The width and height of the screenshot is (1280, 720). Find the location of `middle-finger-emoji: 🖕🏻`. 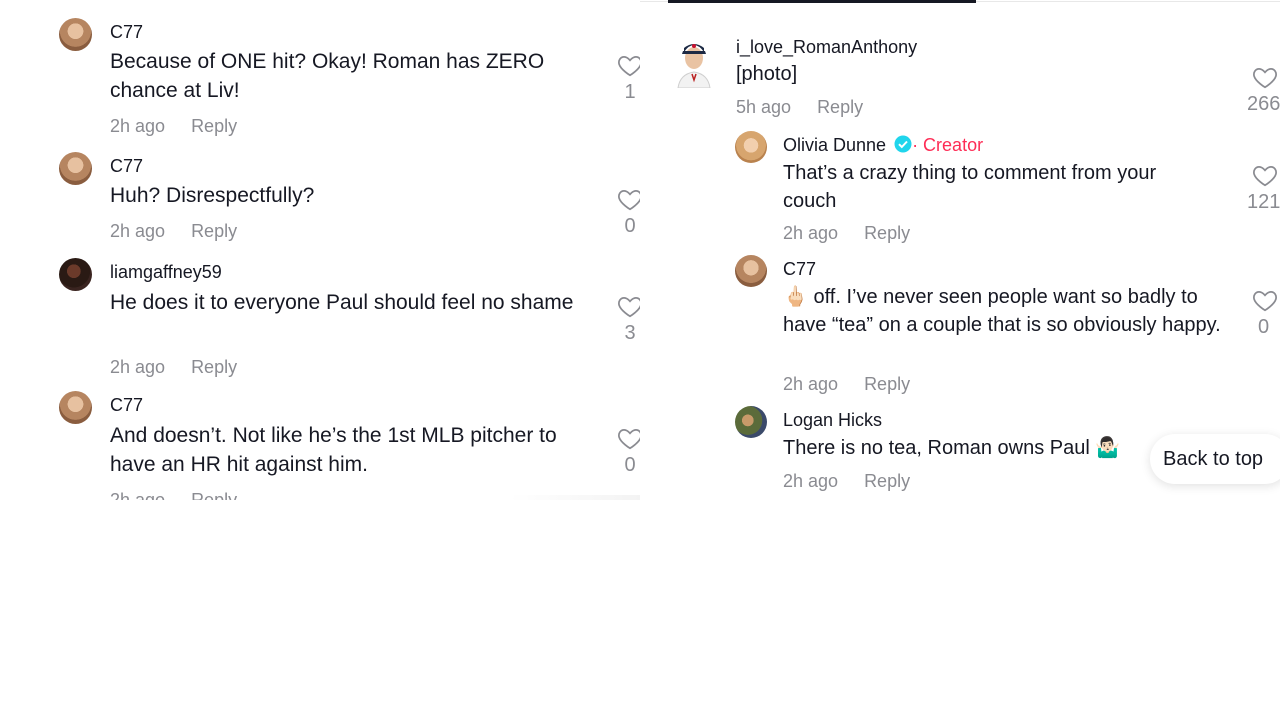

middle-finger-emoji: 🖕🏻 is located at coordinates (795, 297).